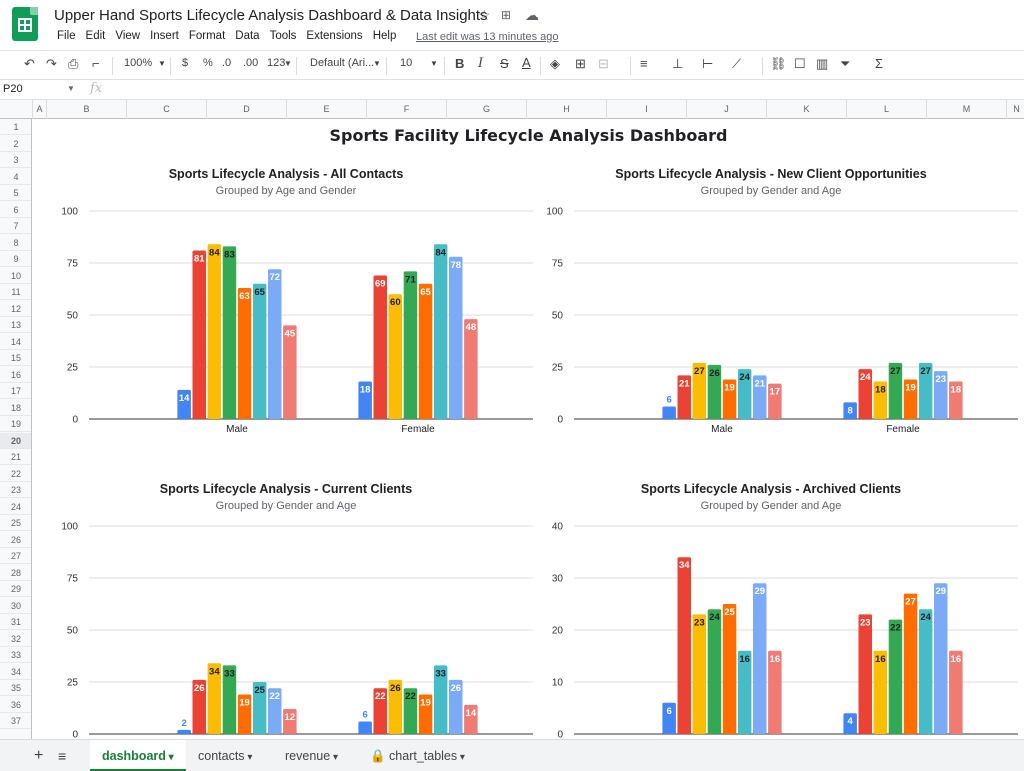 Image resolution: width=1024 pixels, height=771 pixels. Describe the element at coordinates (487, 37) in the screenshot. I see `last-edit-link: Last edit was 13 minutes ago` at that location.